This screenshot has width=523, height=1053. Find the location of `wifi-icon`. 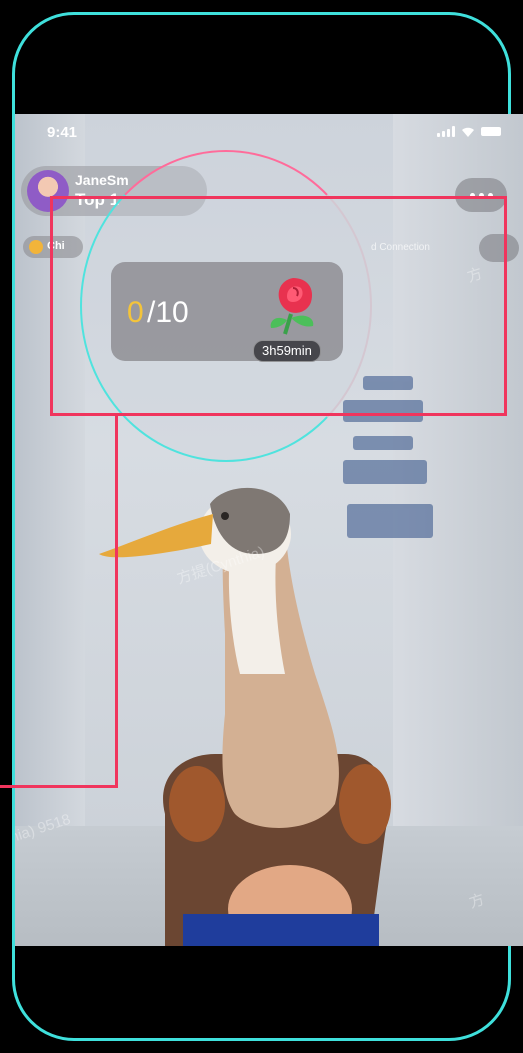

wifi-icon is located at coordinates (468, 132).